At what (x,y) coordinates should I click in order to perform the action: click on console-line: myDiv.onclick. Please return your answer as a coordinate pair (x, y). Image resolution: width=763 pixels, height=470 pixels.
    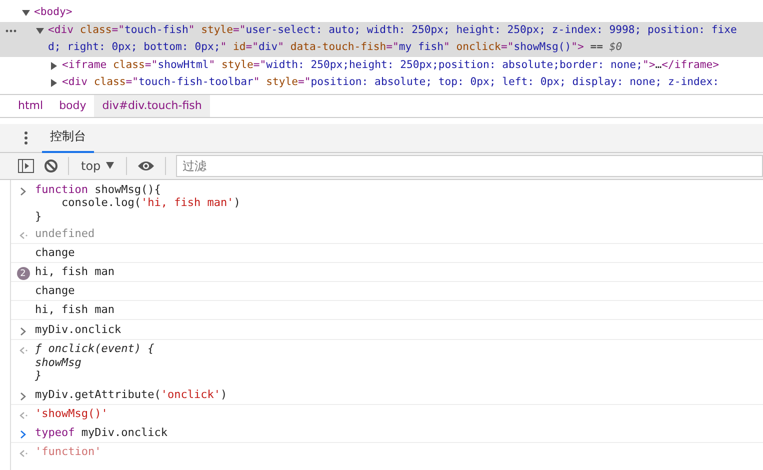
    Looking at the image, I should click on (78, 329).